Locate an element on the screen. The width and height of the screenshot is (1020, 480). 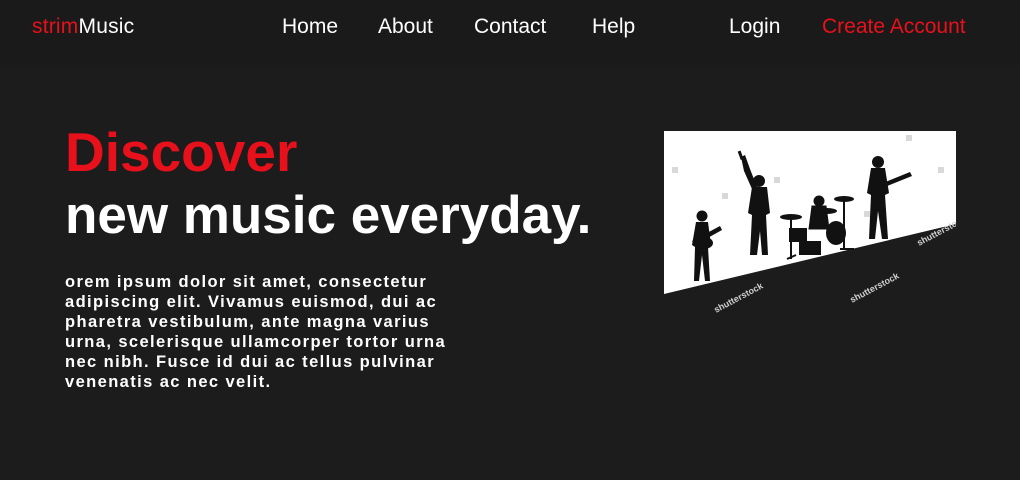
brand-accent: strim is located at coordinates (55, 26).